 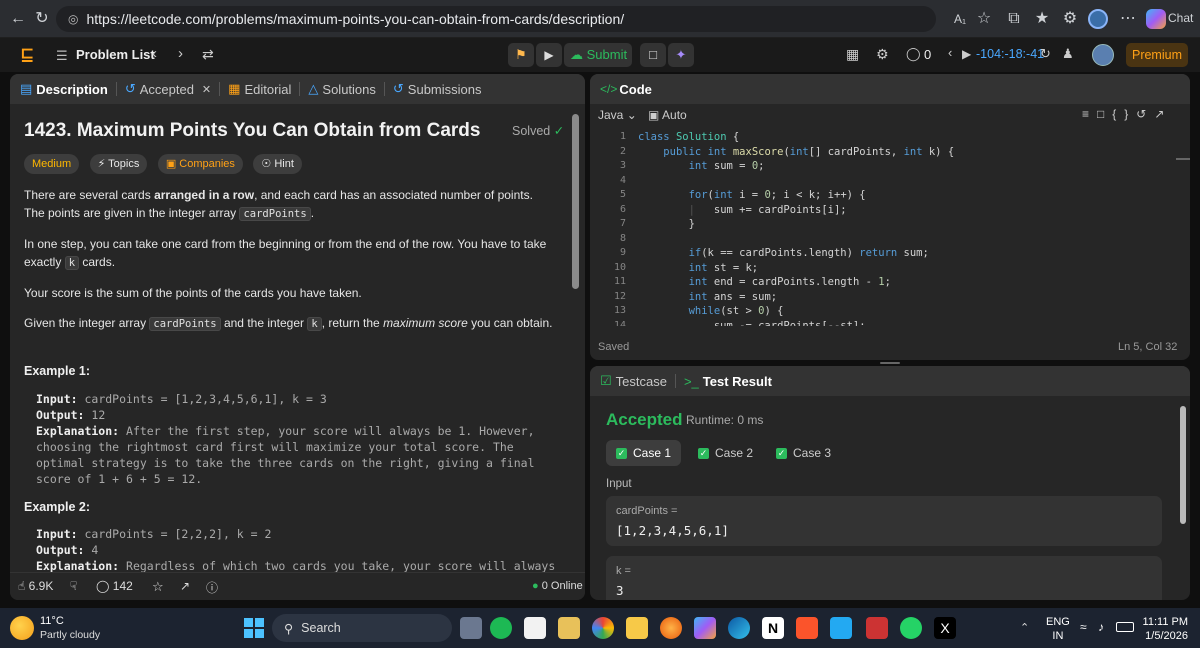 What do you see at coordinates (200, 164) in the screenshot?
I see `companies-tag: ▣ Companies` at bounding box center [200, 164].